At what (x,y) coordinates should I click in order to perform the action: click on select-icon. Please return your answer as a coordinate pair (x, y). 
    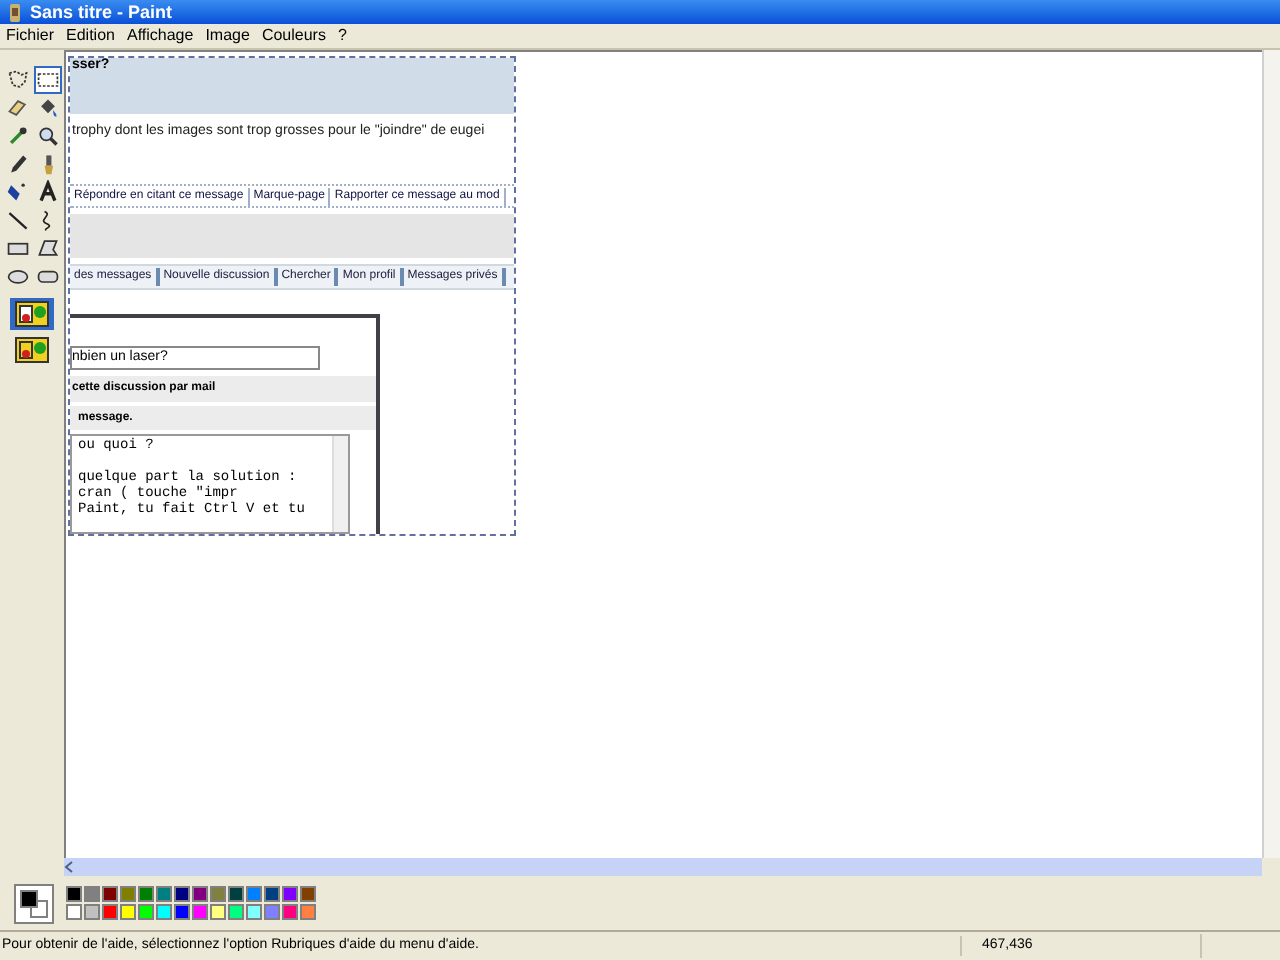
    Looking at the image, I should click on (47, 80).